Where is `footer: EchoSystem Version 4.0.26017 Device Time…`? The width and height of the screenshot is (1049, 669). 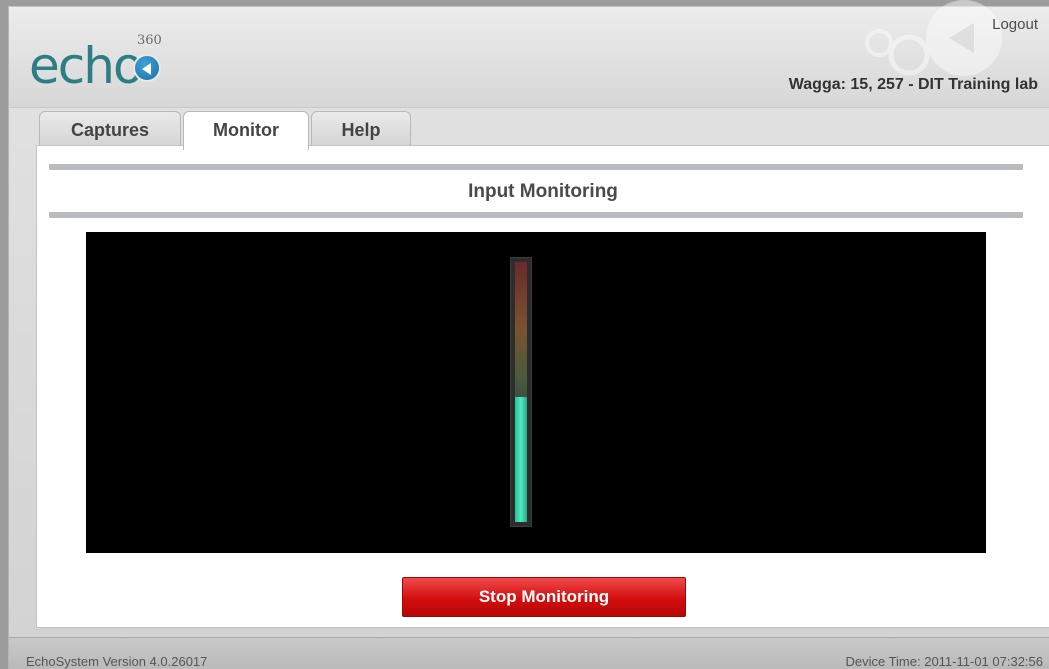
footer: EchoSystem Version 4.0.26017 Device Time… is located at coordinates (529, 653).